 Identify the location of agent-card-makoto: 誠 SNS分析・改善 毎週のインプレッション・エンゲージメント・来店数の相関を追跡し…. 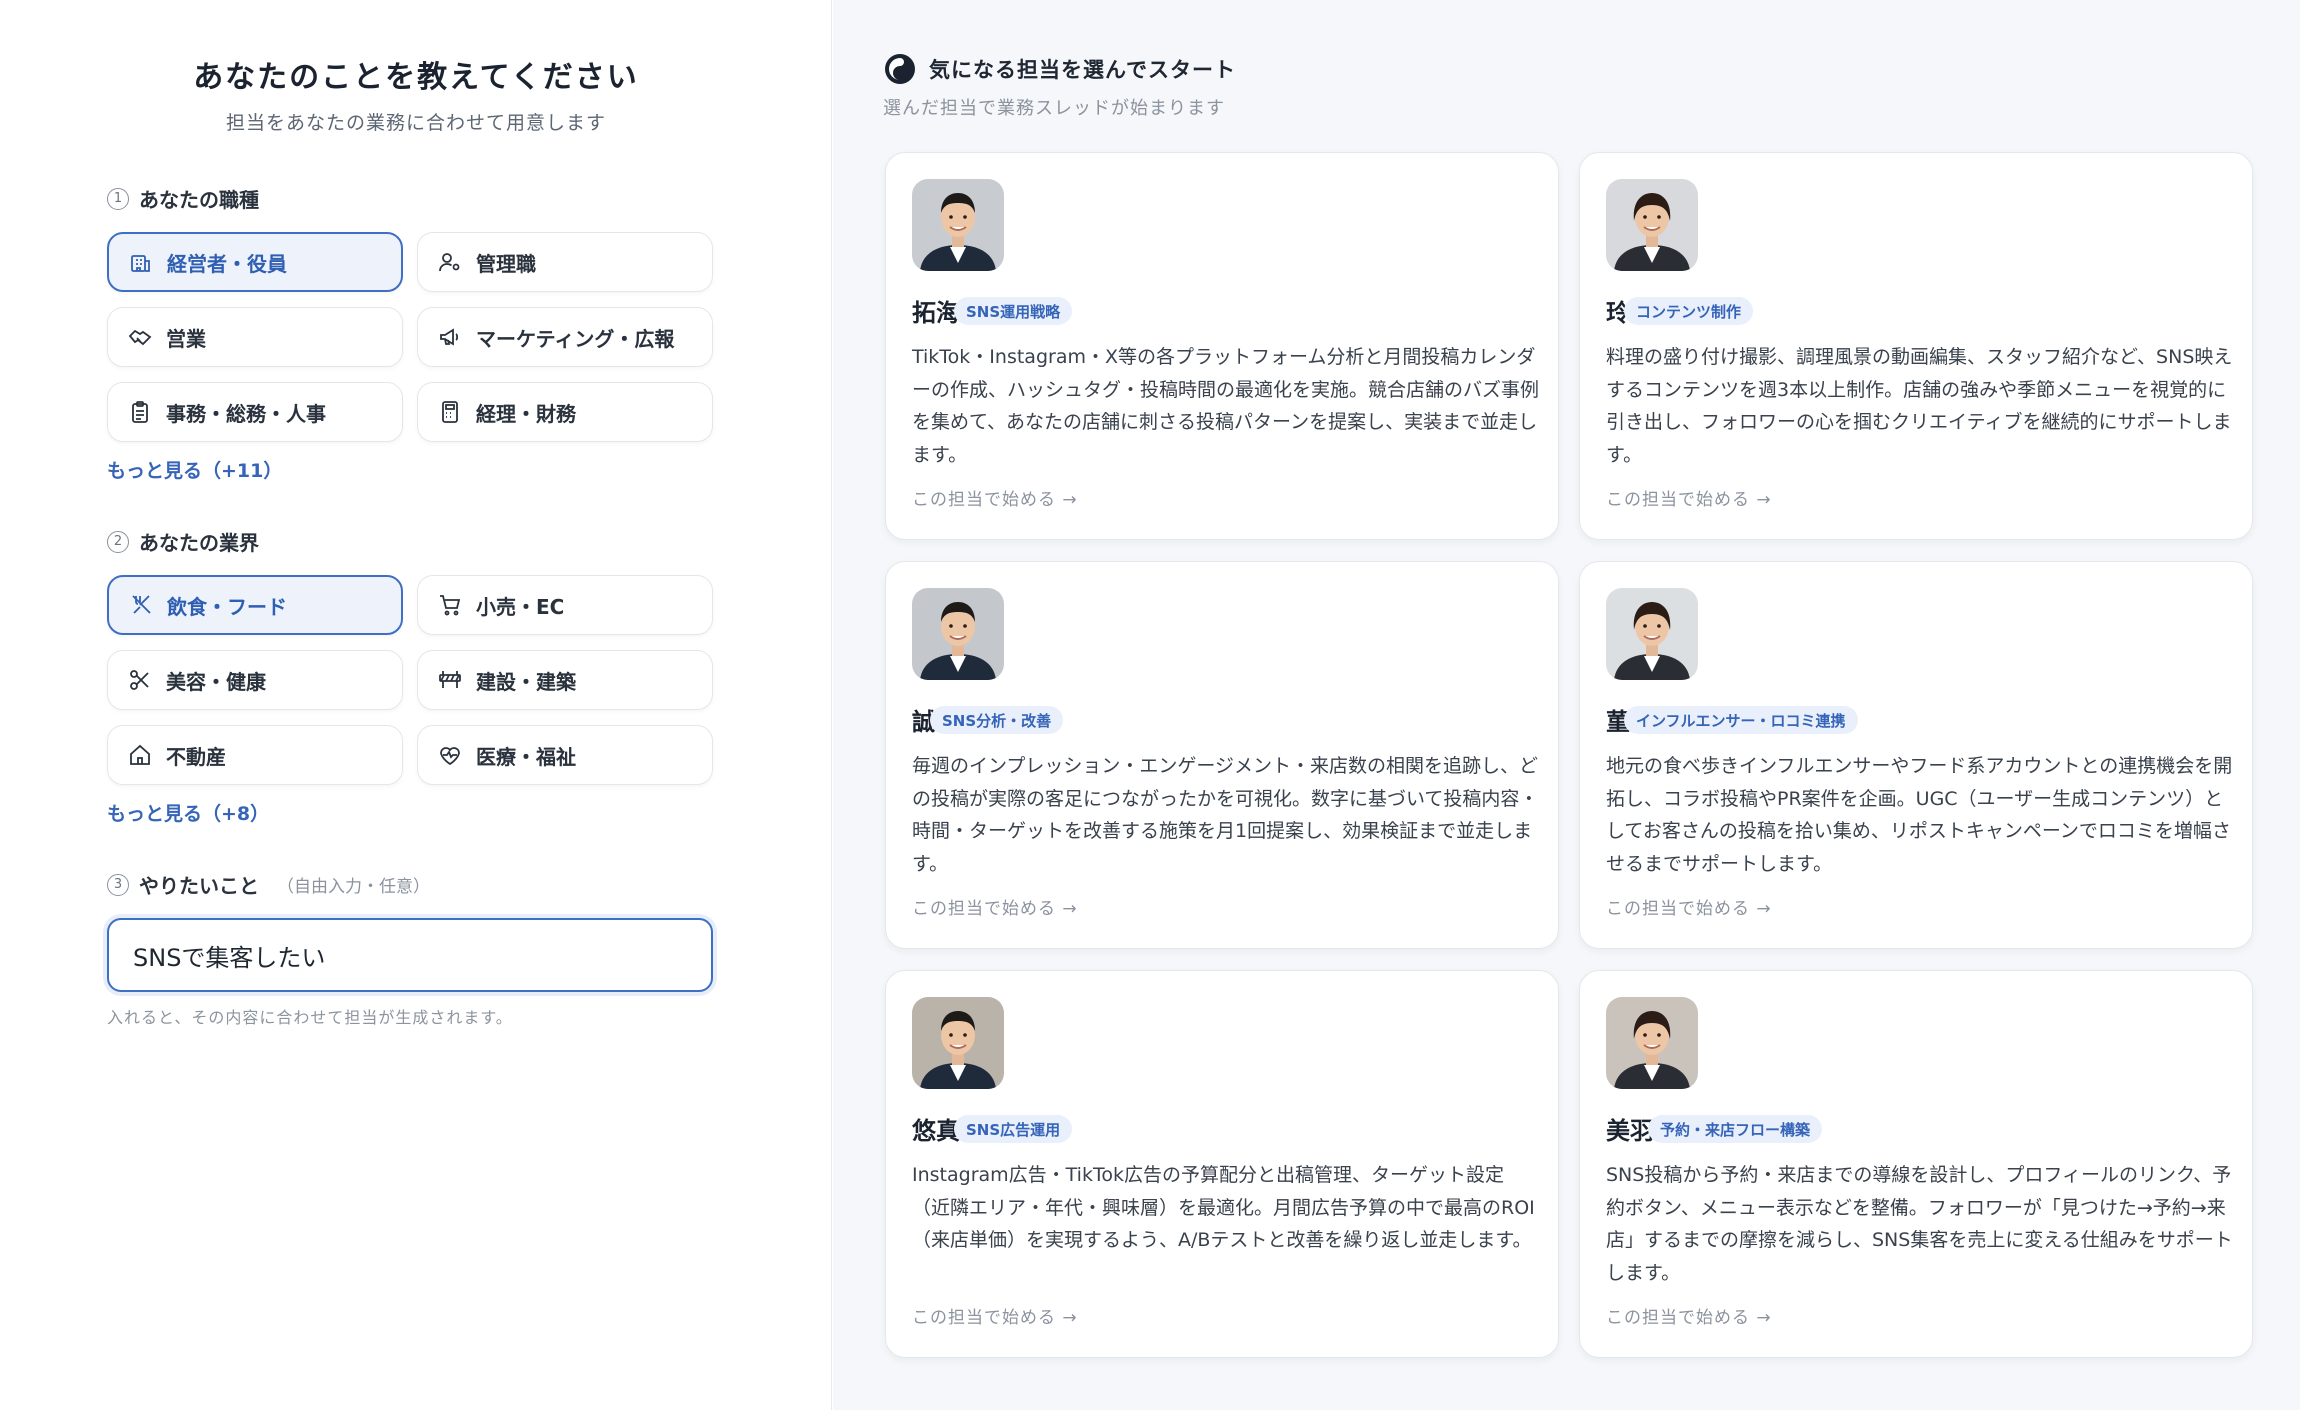
(1222, 755).